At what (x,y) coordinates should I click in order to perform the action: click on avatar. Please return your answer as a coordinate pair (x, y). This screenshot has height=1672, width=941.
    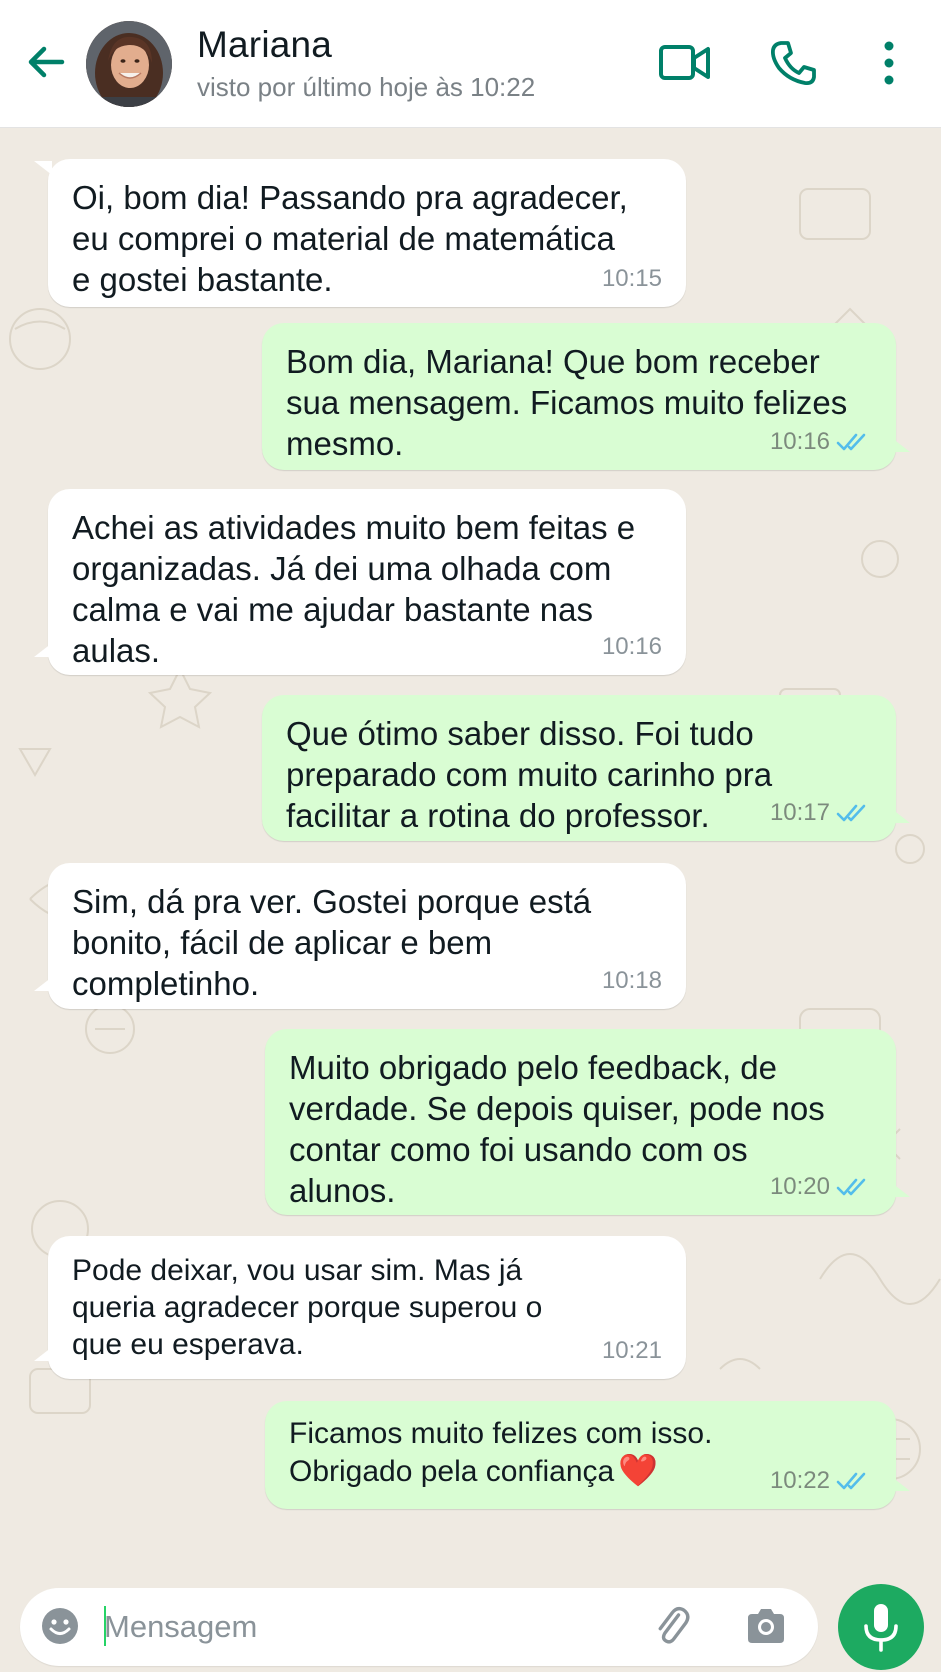
    Looking at the image, I should click on (129, 64).